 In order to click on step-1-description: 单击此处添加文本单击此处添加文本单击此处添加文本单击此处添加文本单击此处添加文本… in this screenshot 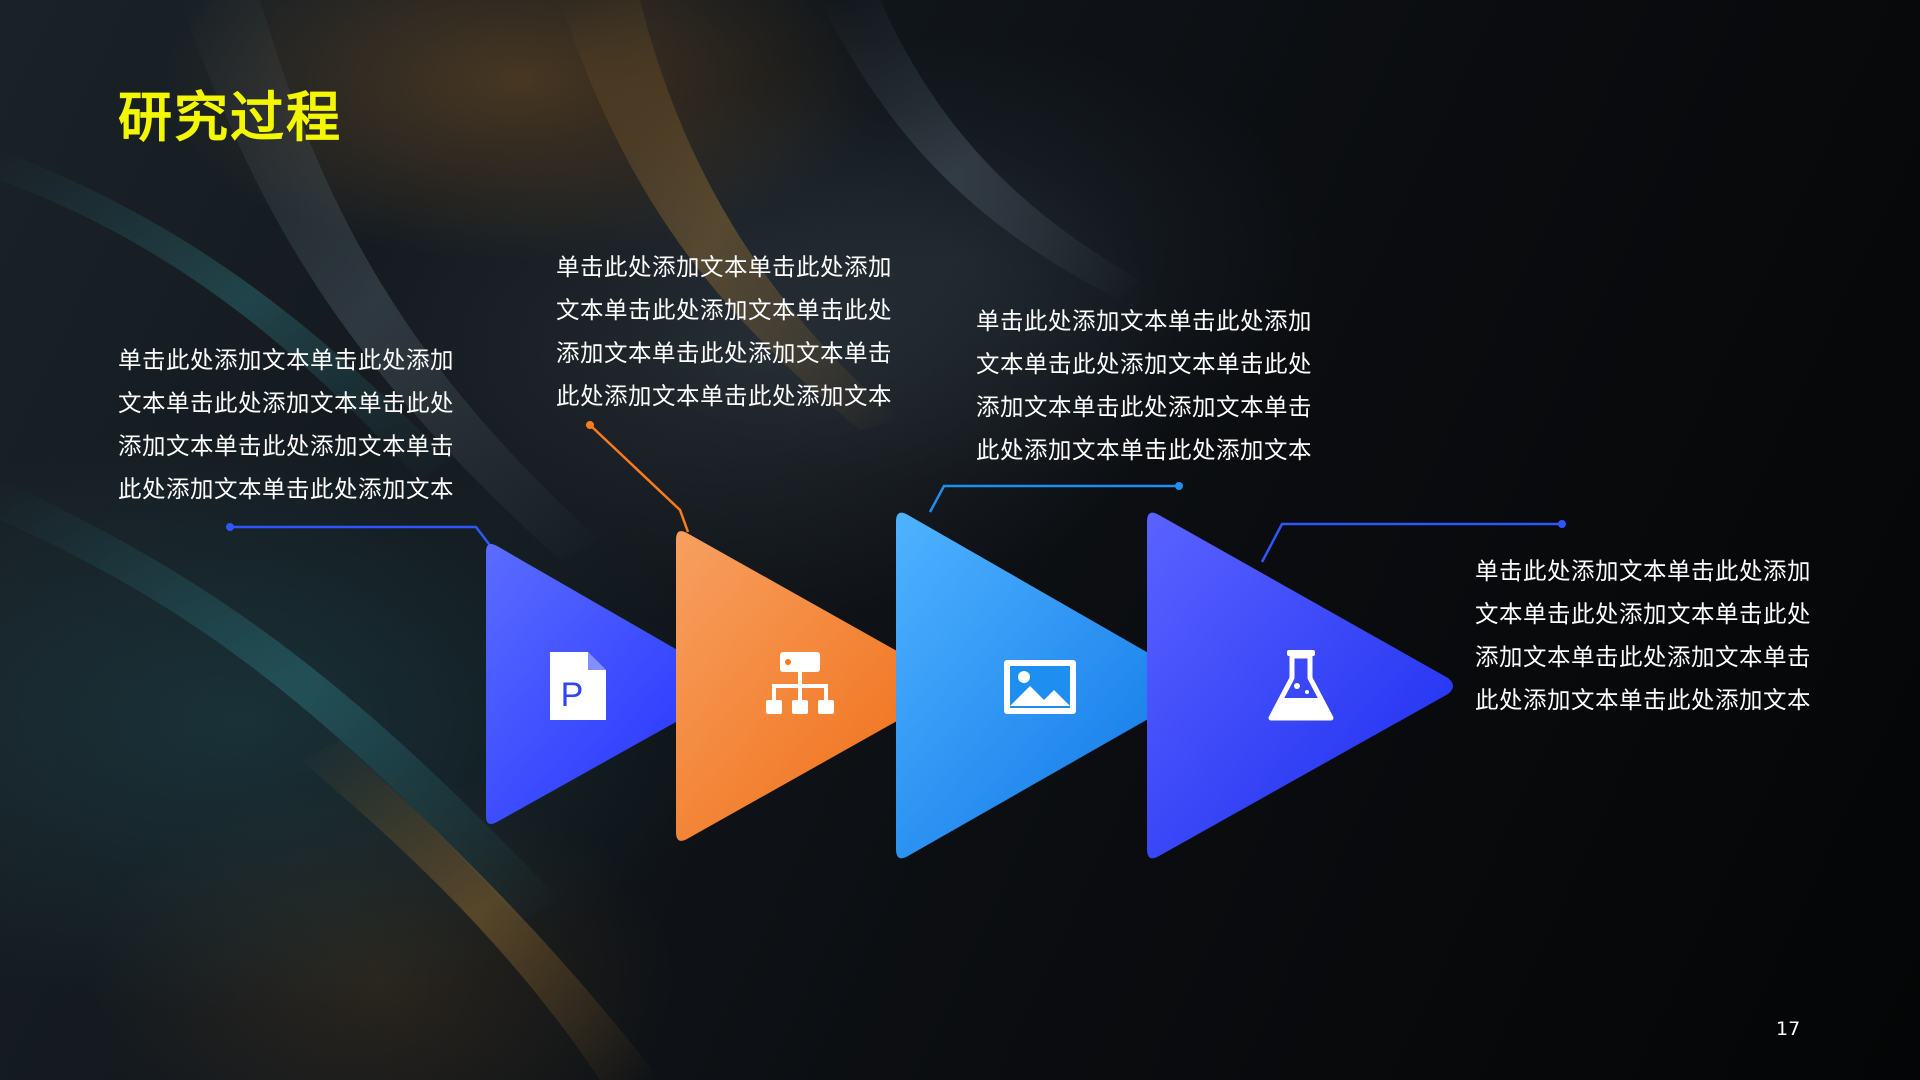, I will do `click(286, 424)`.